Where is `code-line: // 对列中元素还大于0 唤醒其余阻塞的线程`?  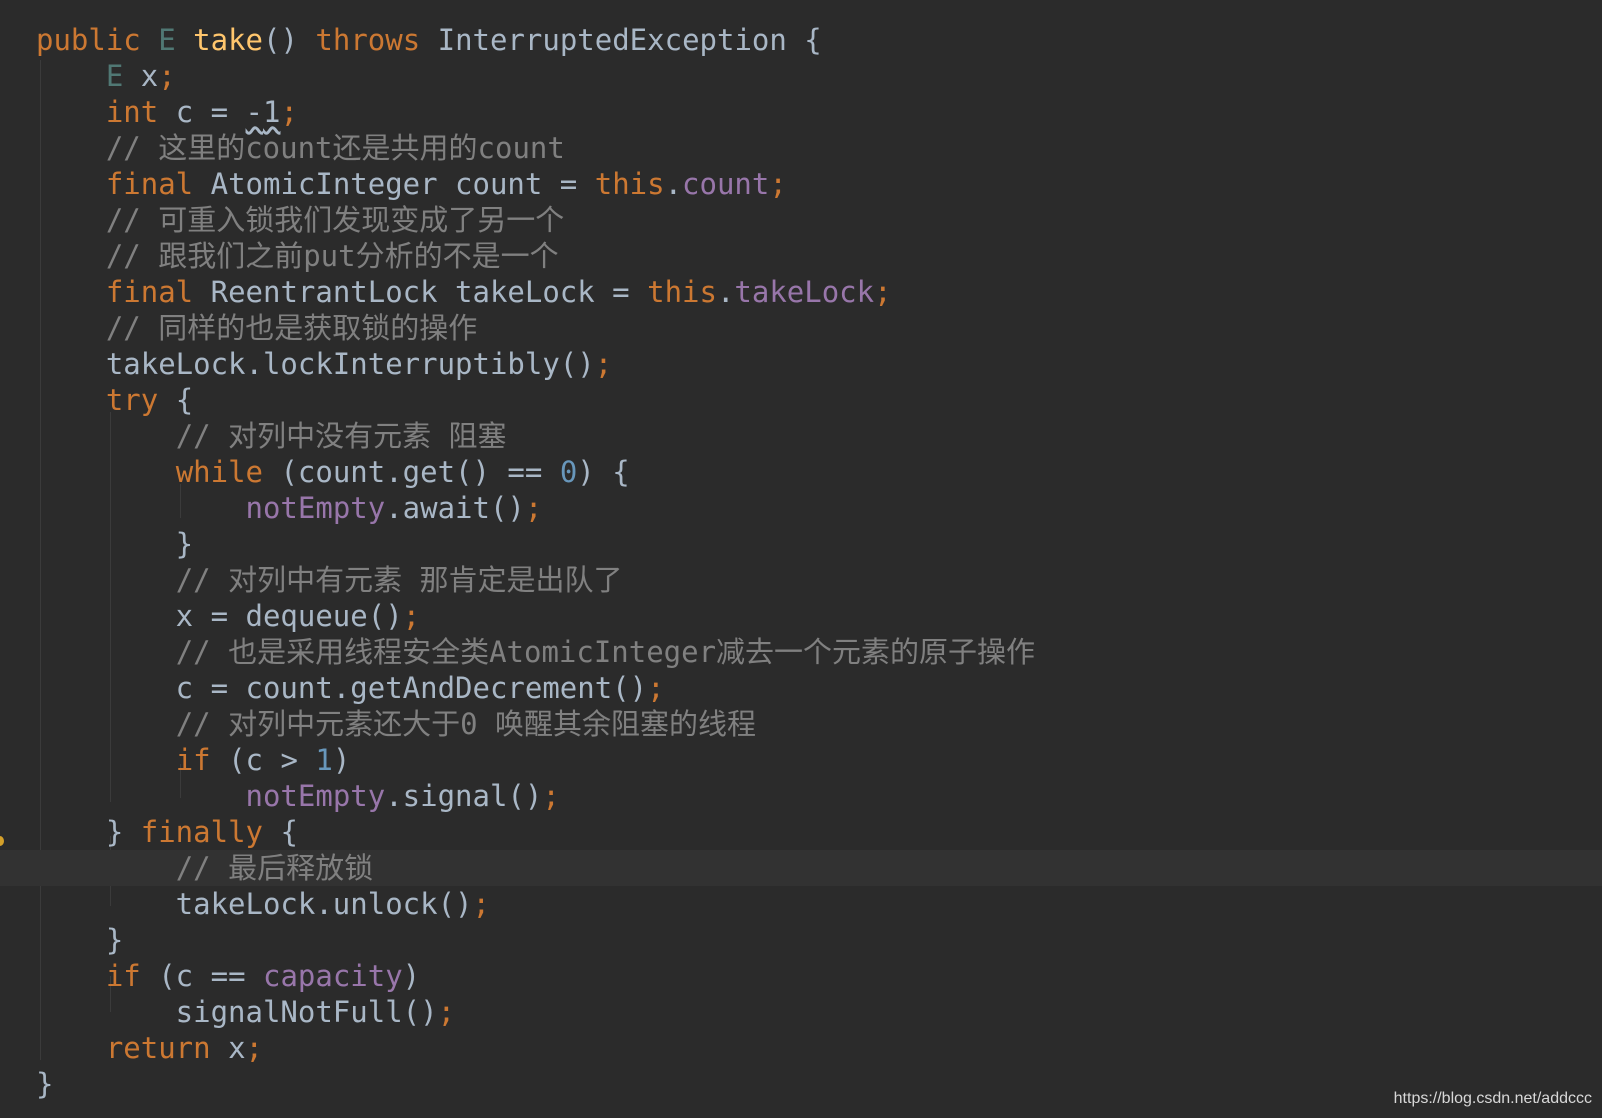
code-line: // 对列中元素还大于0 唤醒其余阻塞的线程 is located at coordinates (465, 724).